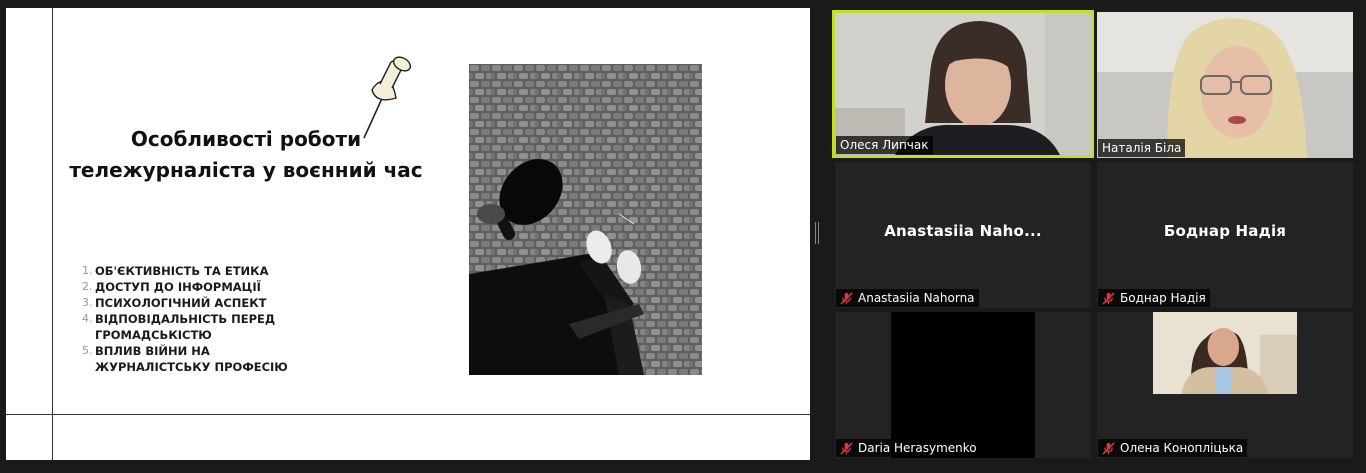  I want to click on reporter-photo, so click(585, 219).